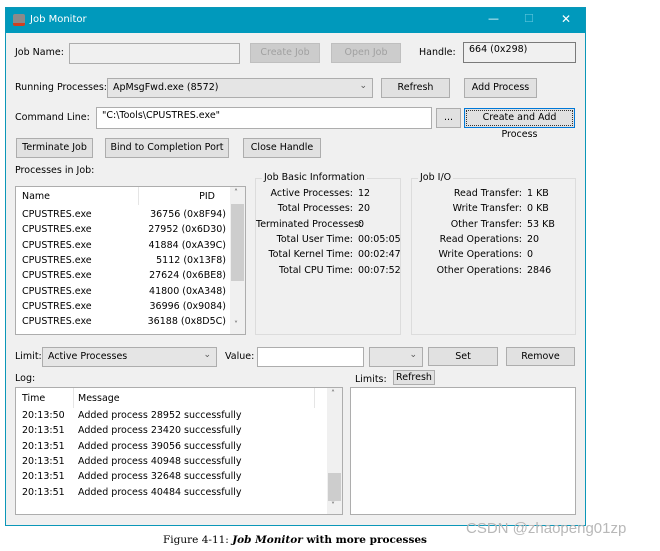  I want to click on log-row: 20:13:51 Added process 39056 successfully, so click(171, 448).